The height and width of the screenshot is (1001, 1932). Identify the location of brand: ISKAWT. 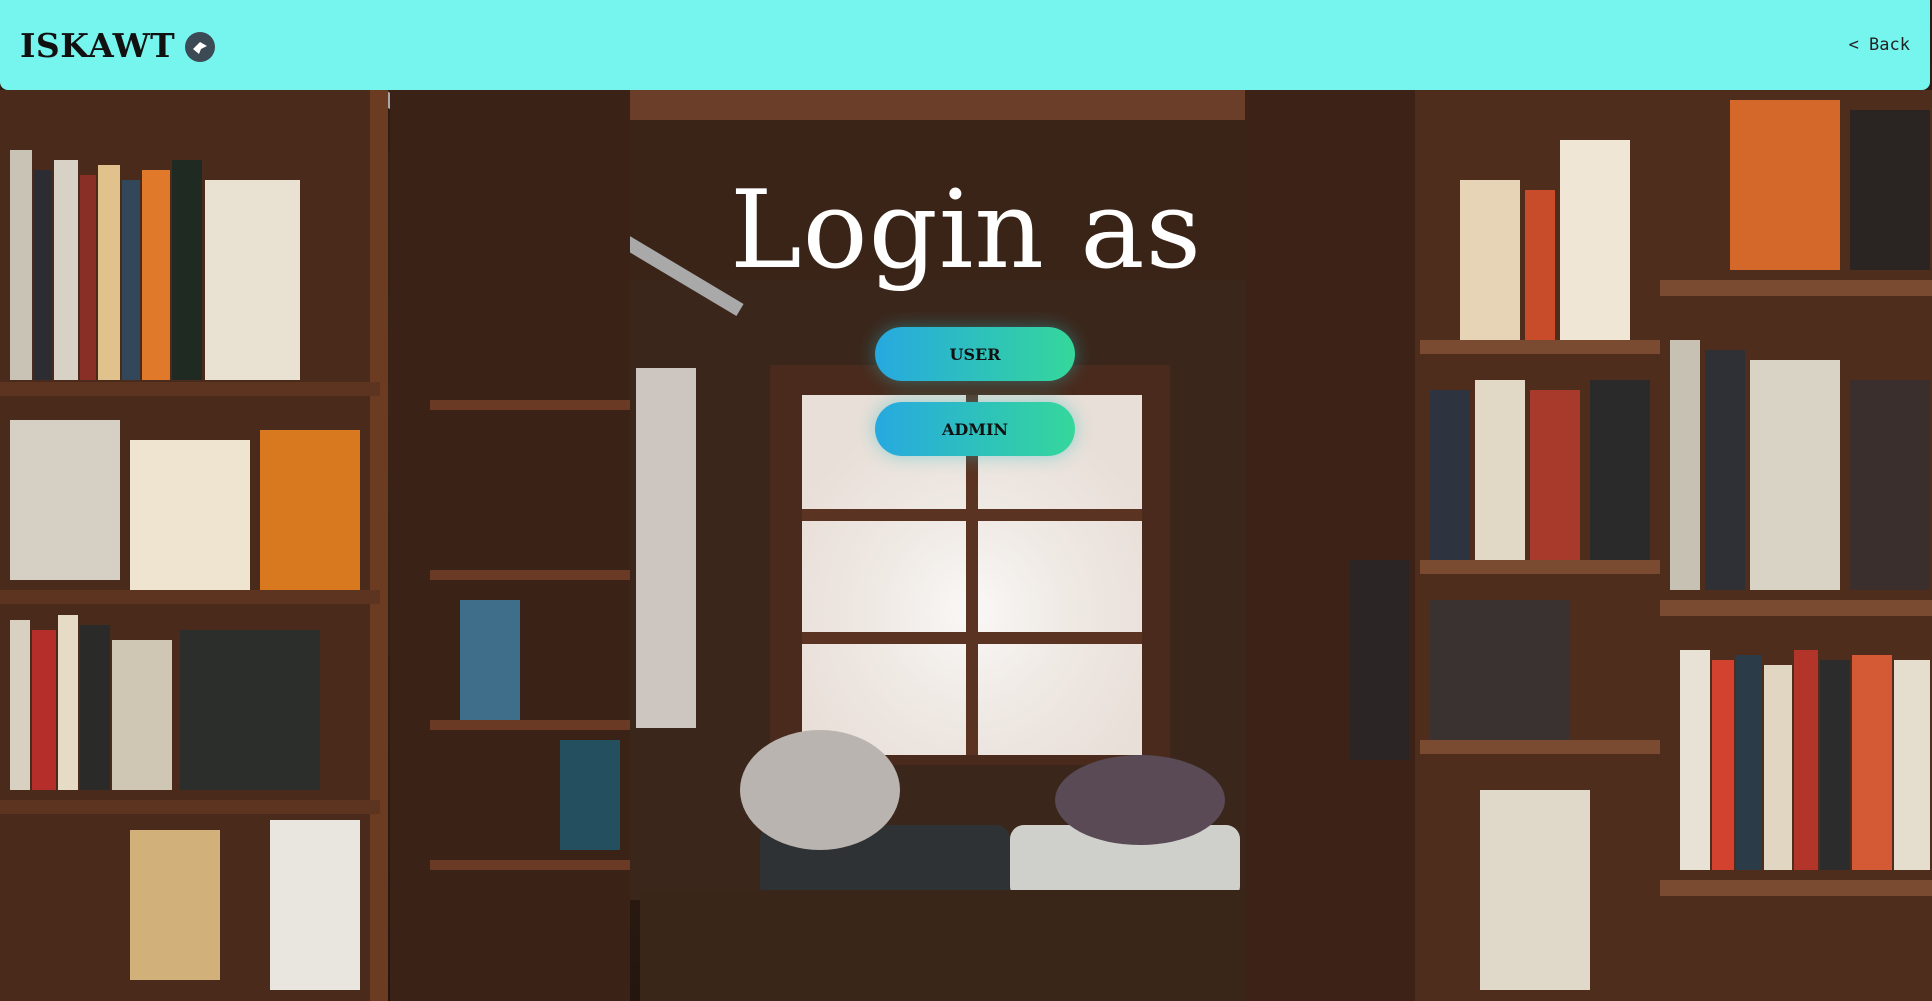
(118, 45).